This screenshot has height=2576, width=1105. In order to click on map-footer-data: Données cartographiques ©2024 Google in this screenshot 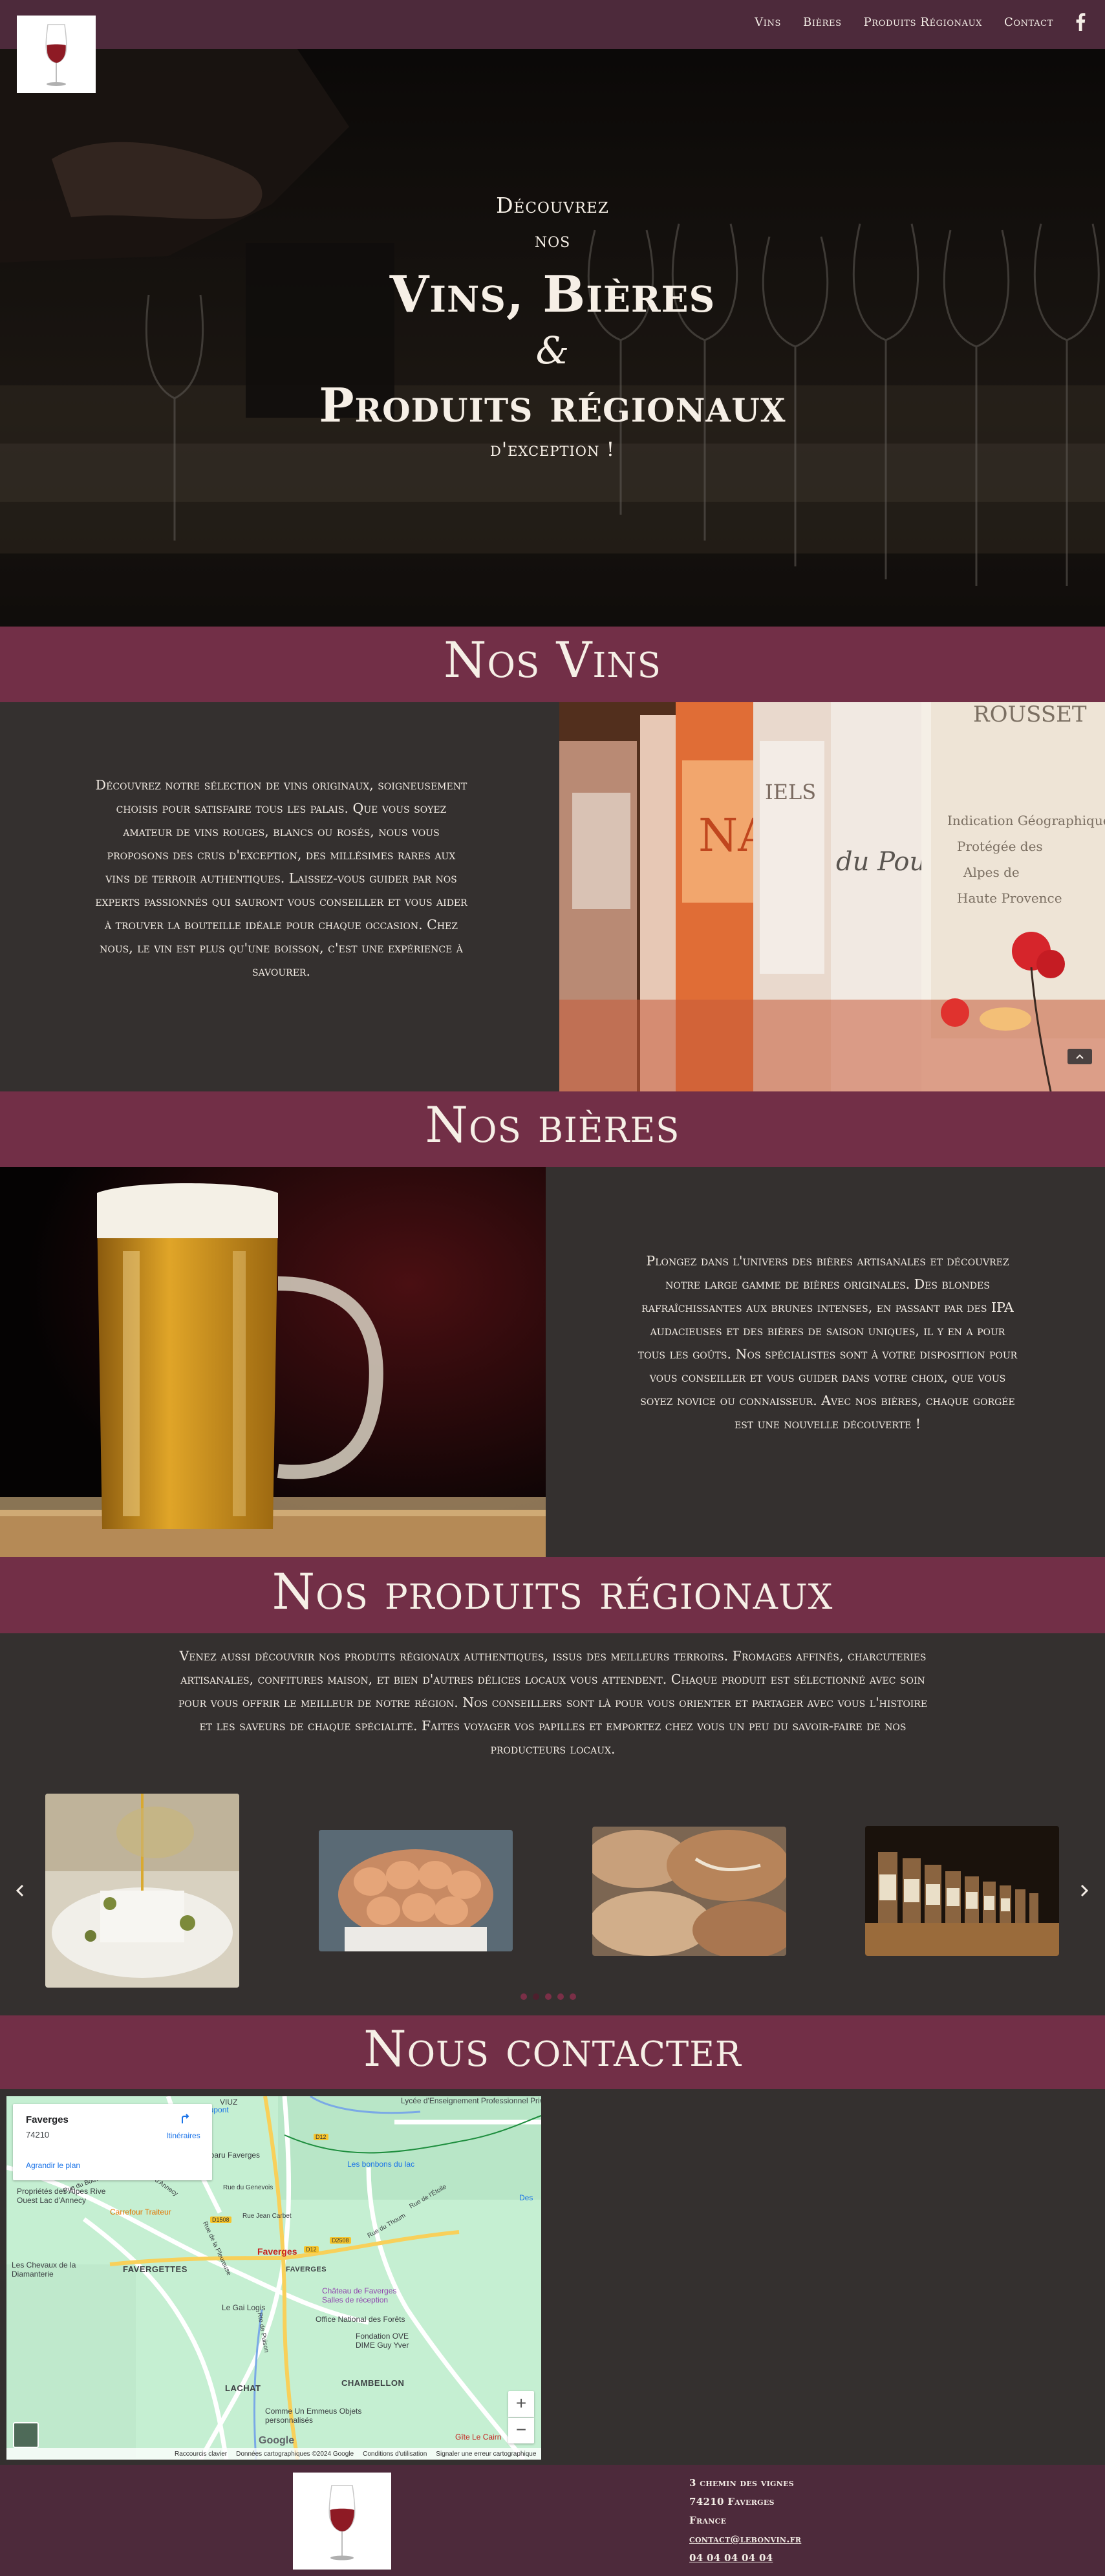, I will do `click(295, 2454)`.